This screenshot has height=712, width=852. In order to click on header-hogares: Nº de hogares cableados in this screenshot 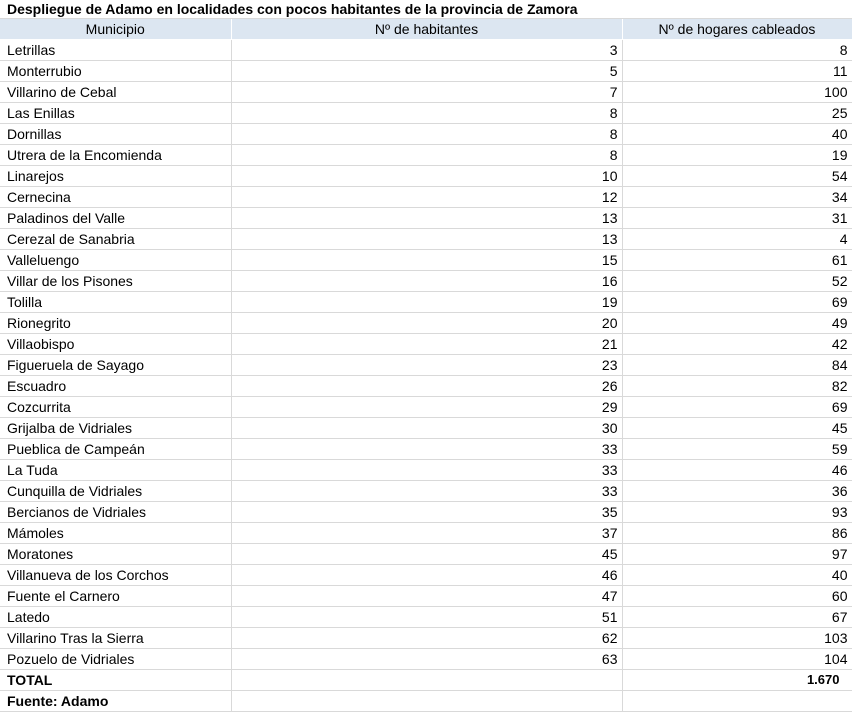, I will do `click(737, 29)`.